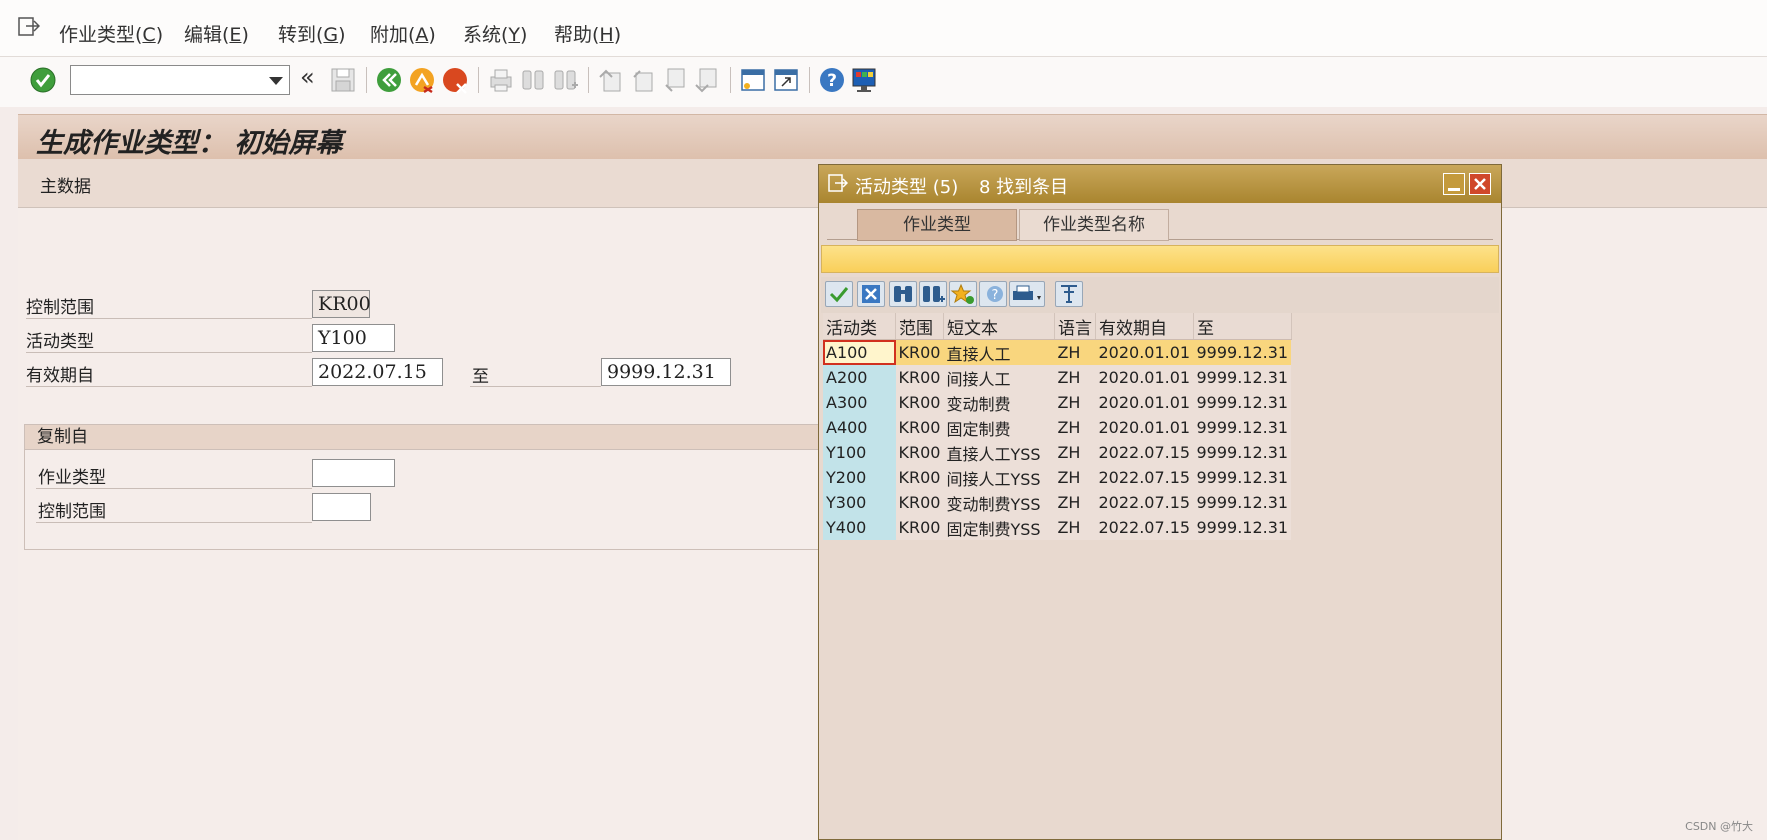 The width and height of the screenshot is (1767, 840). I want to click on sort-button, so click(1069, 294).